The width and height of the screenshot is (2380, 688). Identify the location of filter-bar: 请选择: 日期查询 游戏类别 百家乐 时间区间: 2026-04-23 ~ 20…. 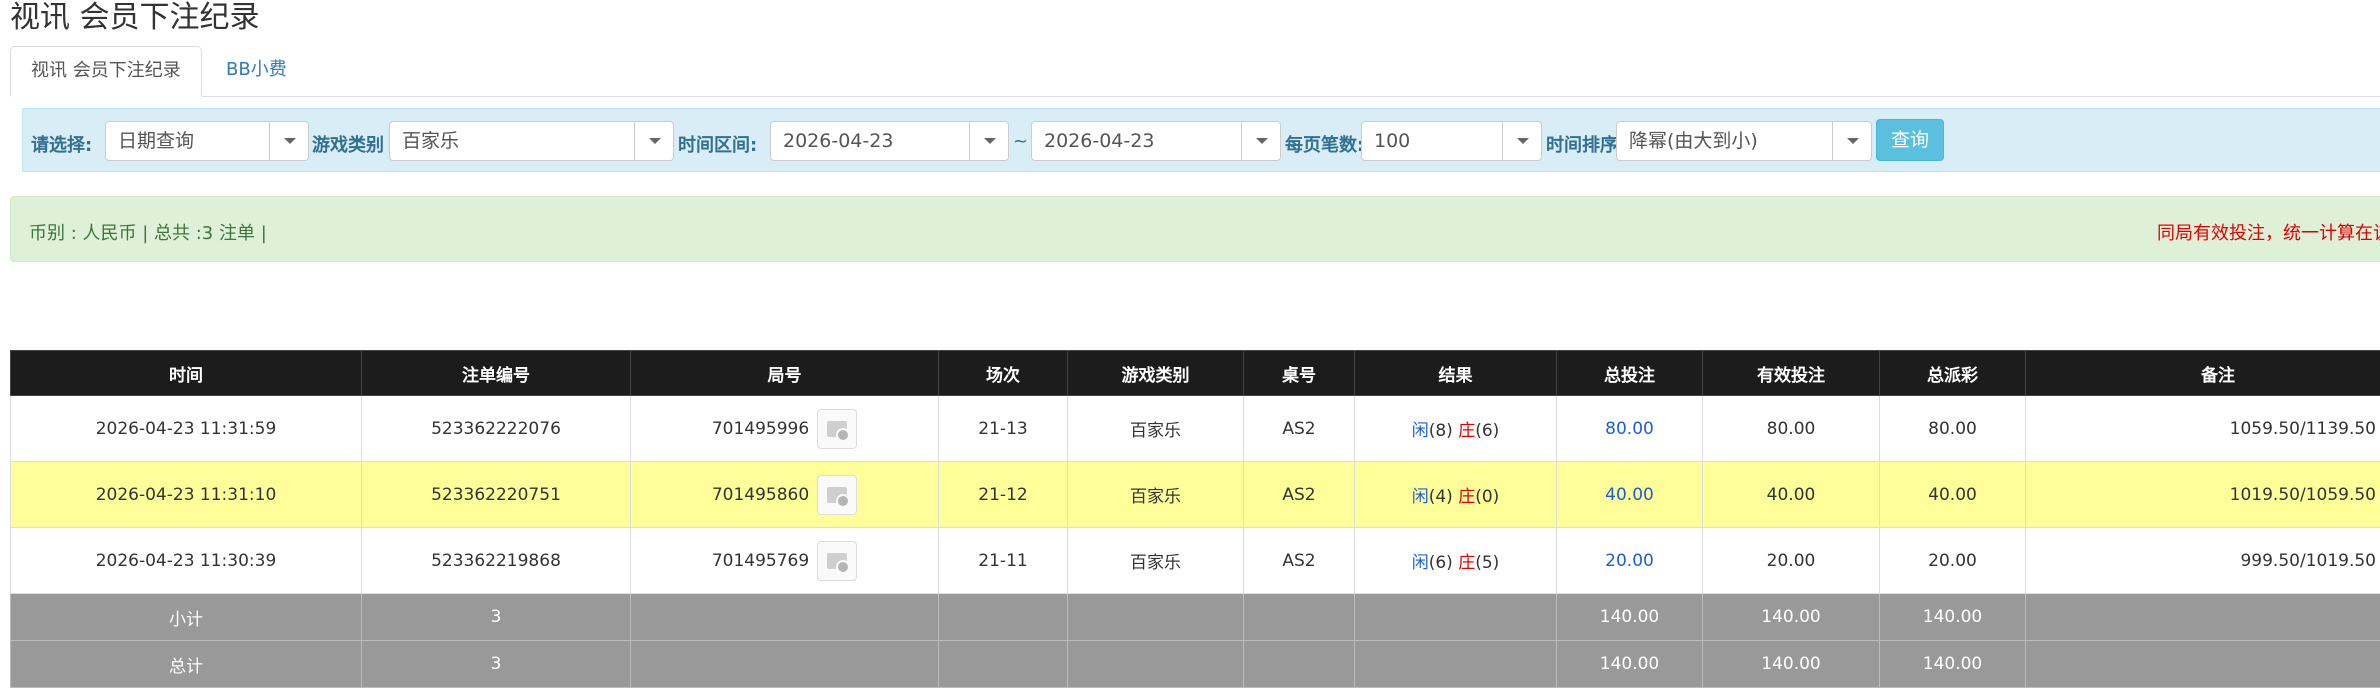
(1201, 140).